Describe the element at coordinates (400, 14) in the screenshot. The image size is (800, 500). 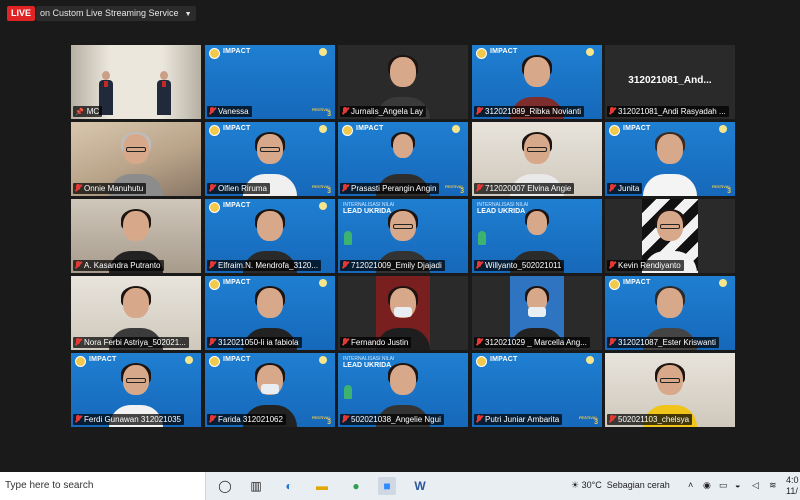
I see `top-bar: LIVE on Custom Live Streaming Service ▼` at that location.